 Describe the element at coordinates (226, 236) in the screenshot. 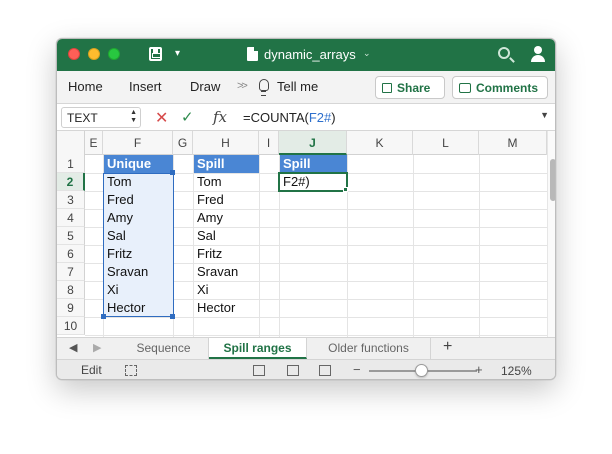

I see `cell-h5: Sal` at that location.